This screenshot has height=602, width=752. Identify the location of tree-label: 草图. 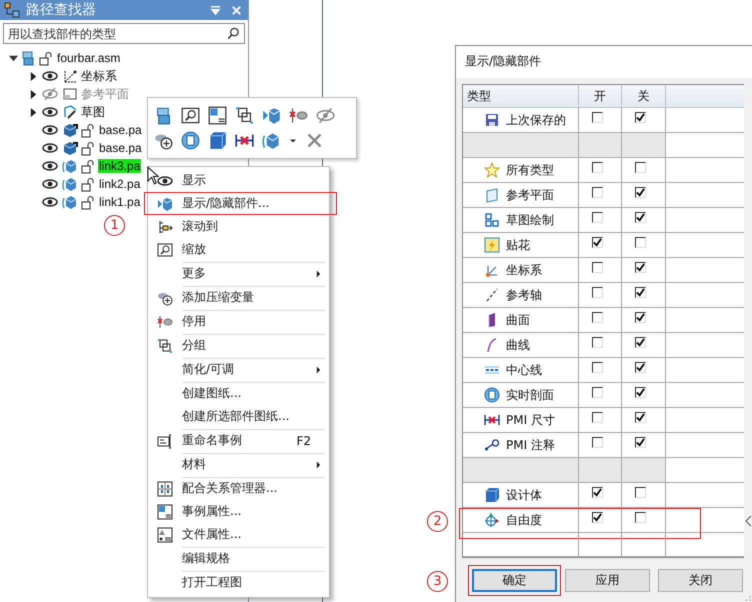
(93, 112).